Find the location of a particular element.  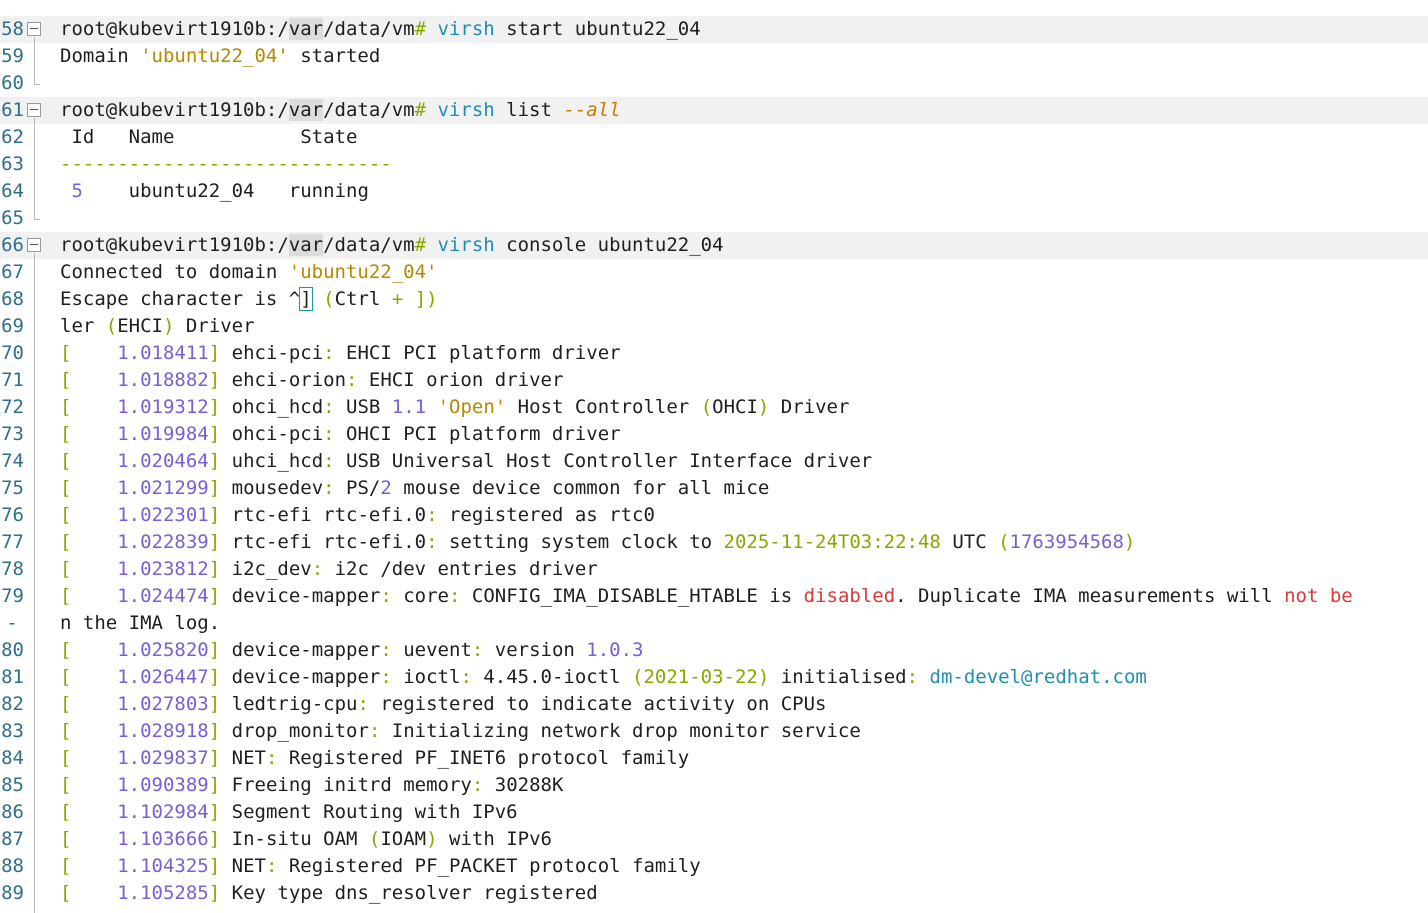

line-number: 83 is located at coordinates (12, 731).